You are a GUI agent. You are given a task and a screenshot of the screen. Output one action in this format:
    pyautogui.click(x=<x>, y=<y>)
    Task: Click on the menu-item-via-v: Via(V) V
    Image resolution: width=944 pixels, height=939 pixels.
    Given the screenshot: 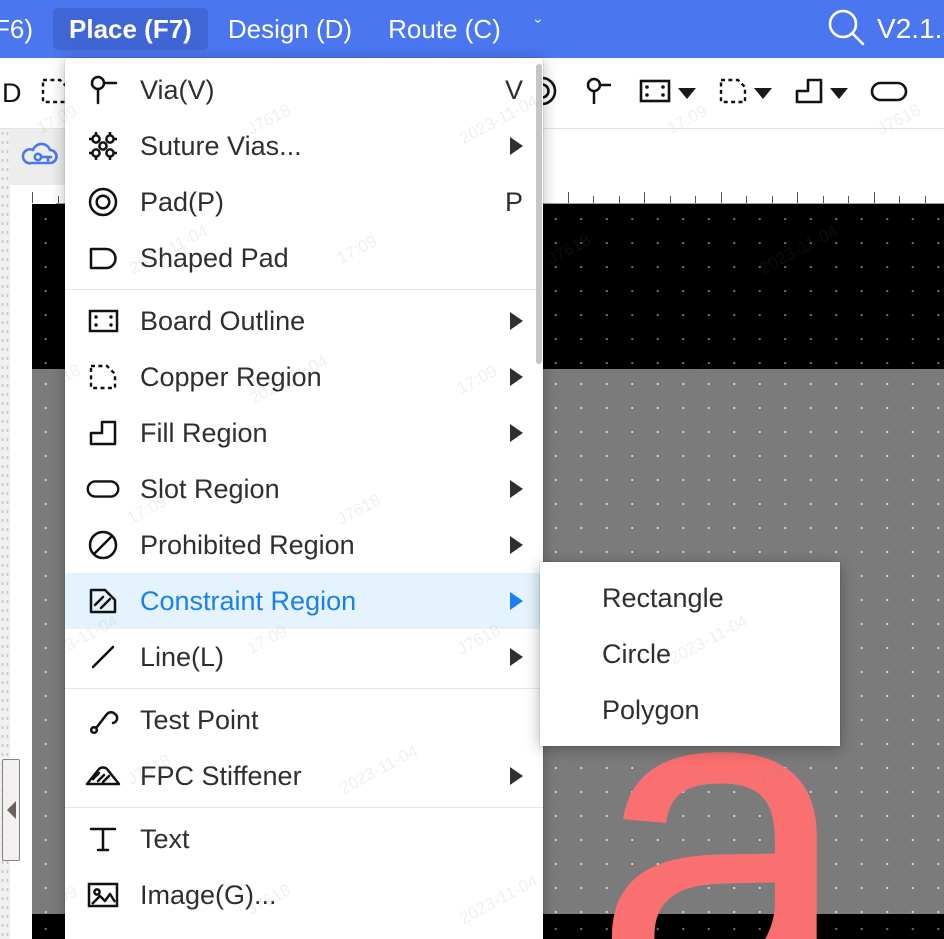 What is the action you would take?
    pyautogui.click(x=304, y=90)
    